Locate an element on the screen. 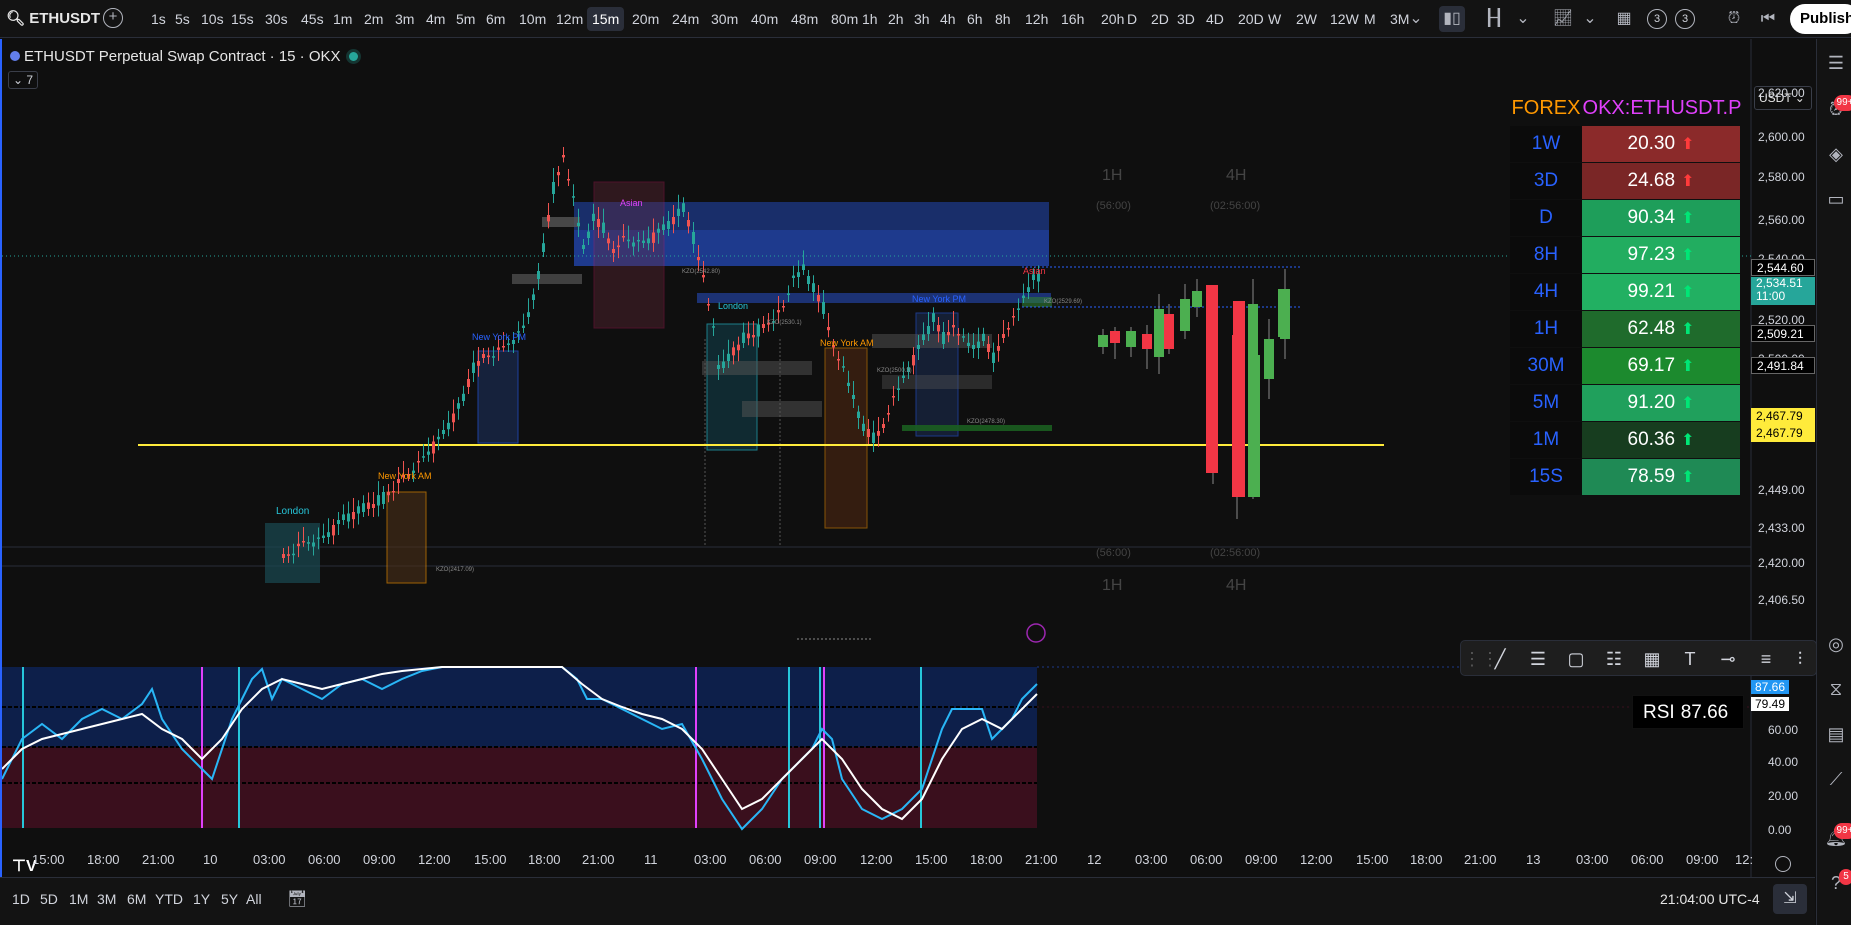 The width and height of the screenshot is (1851, 925). interval-48m: 48m is located at coordinates (804, 19).